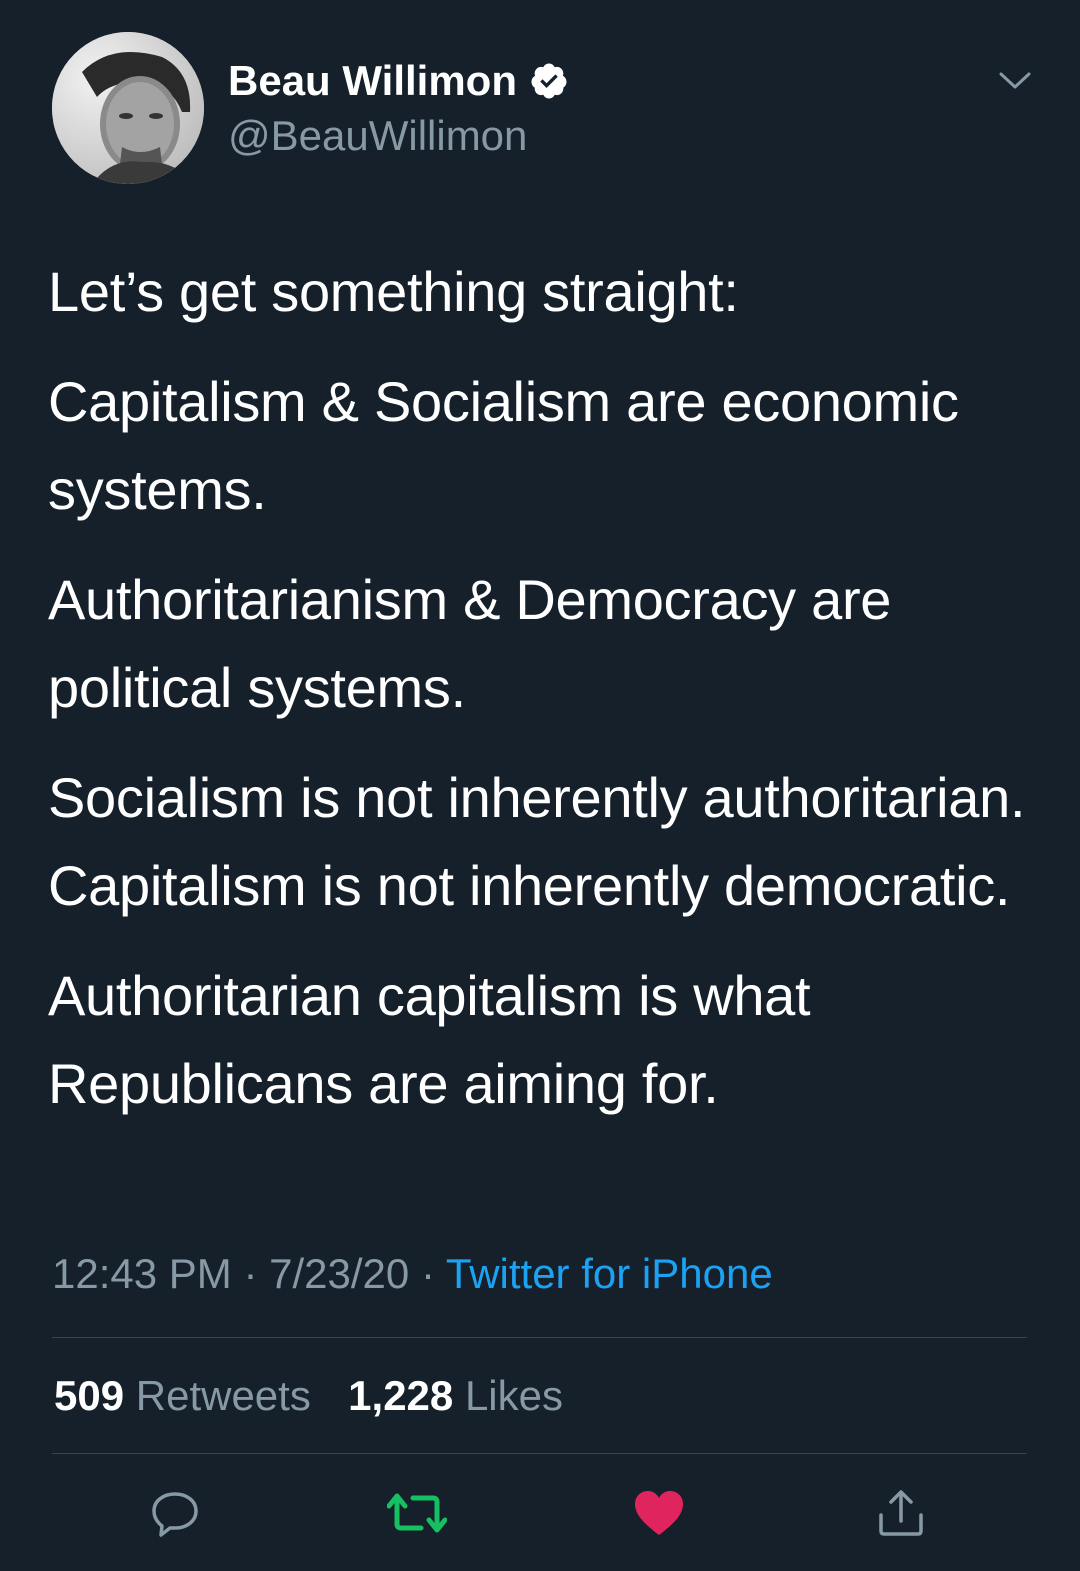 Image resolution: width=1080 pixels, height=1571 pixels. I want to click on share-icon, so click(901, 1515).